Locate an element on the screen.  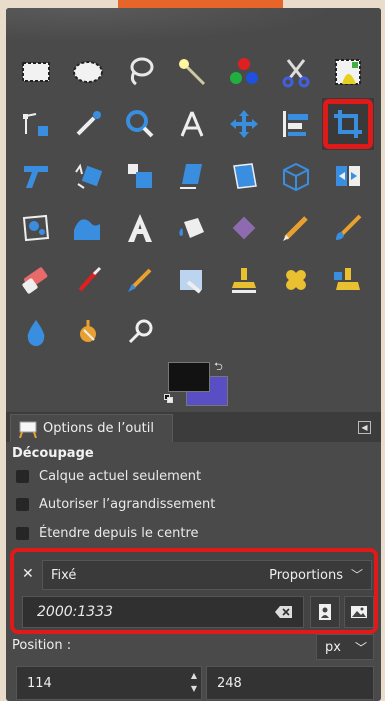
paintbrush-icon is located at coordinates (349, 227).